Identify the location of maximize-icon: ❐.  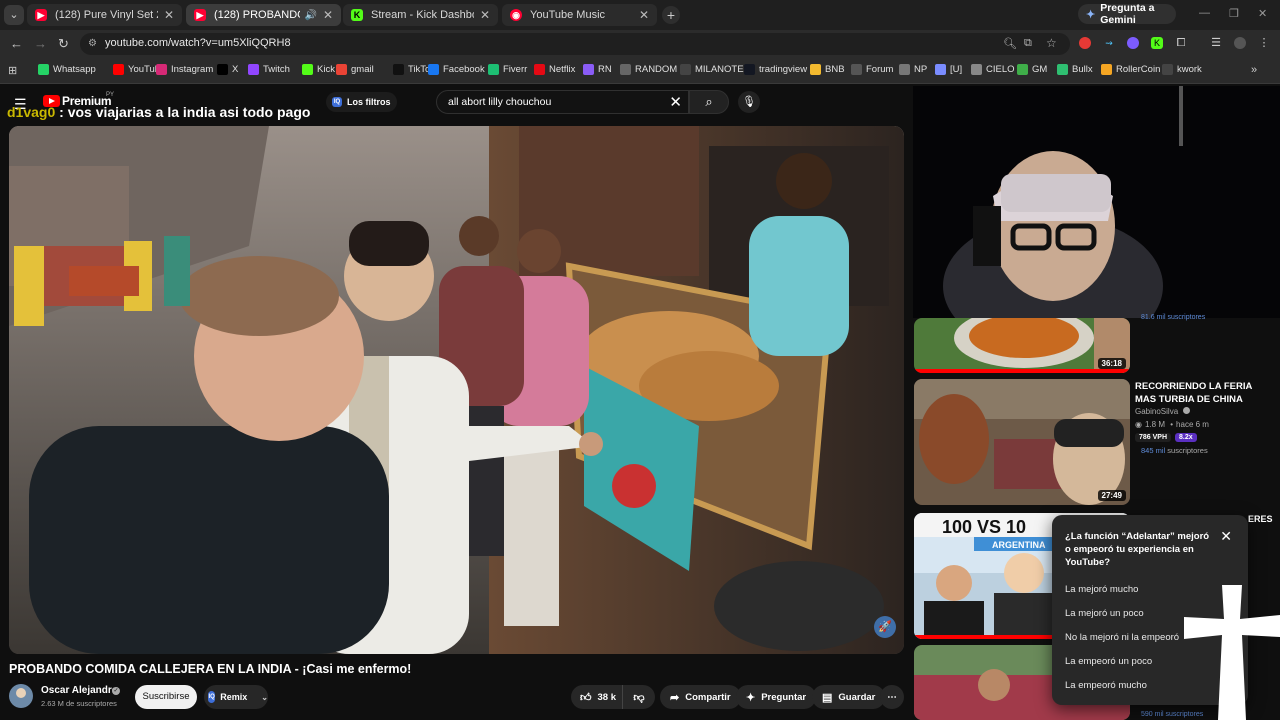
(1234, 13).